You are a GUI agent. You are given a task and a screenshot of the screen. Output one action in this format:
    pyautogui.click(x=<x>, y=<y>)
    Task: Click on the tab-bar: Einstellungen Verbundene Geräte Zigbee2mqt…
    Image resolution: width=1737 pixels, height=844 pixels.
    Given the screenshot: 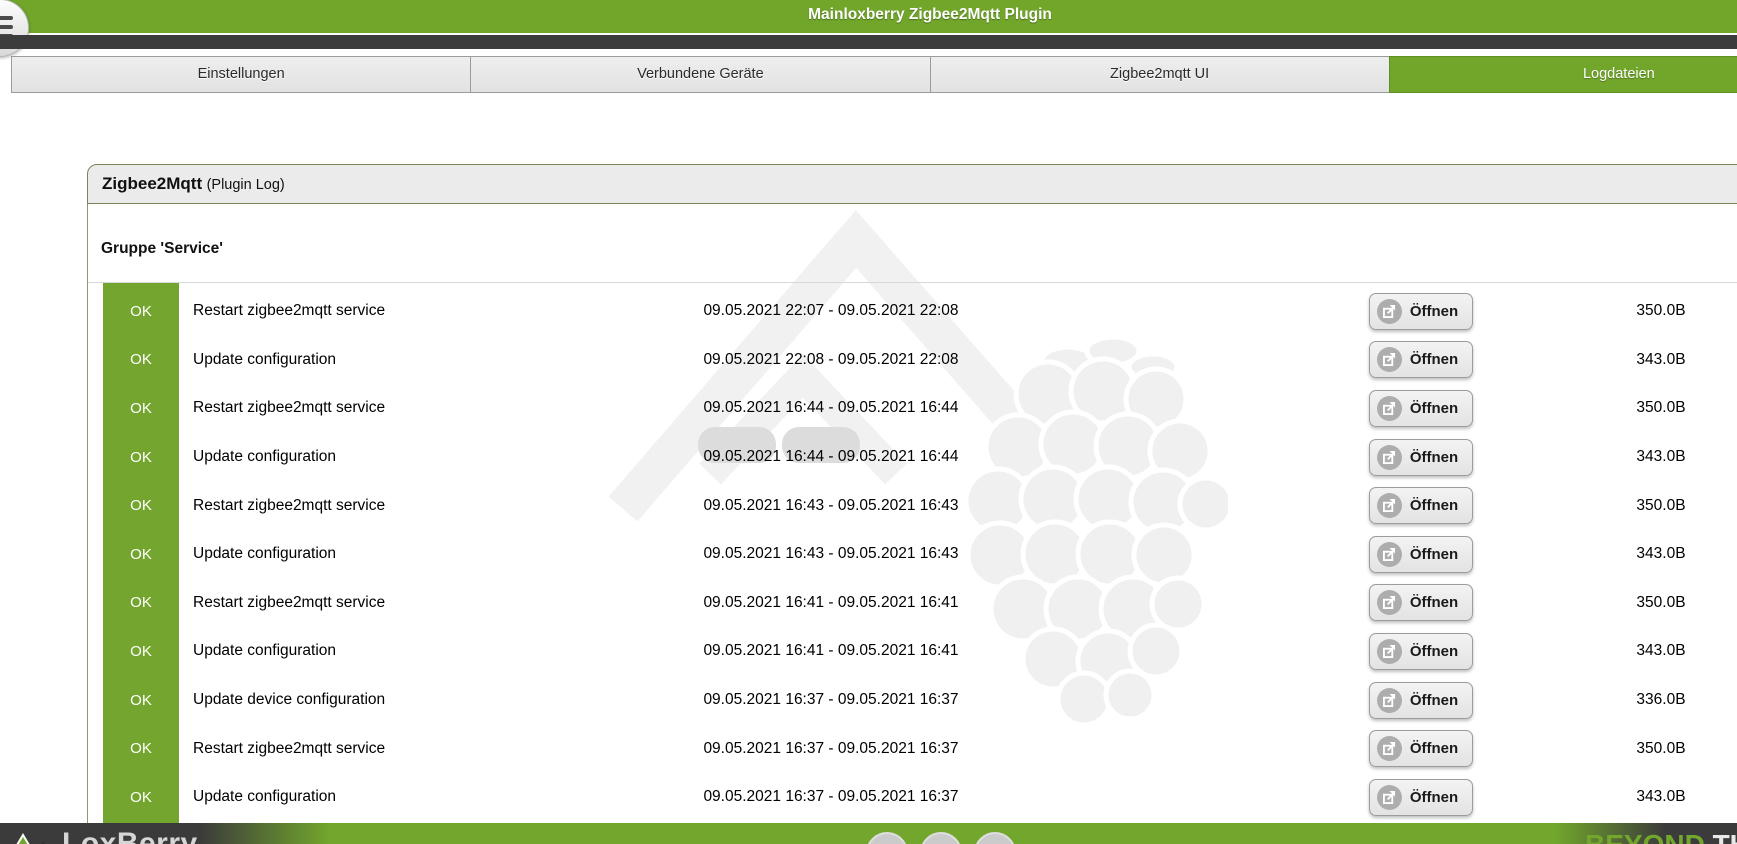 What is the action you would take?
    pyautogui.click(x=874, y=74)
    